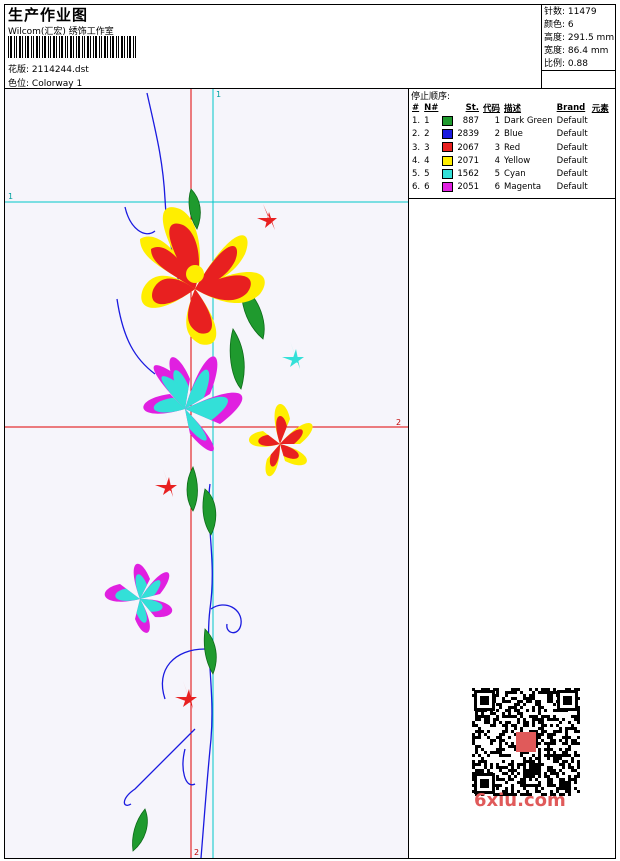  What do you see at coordinates (427, 160) in the screenshot?
I see `cell-n: 4` at bounding box center [427, 160].